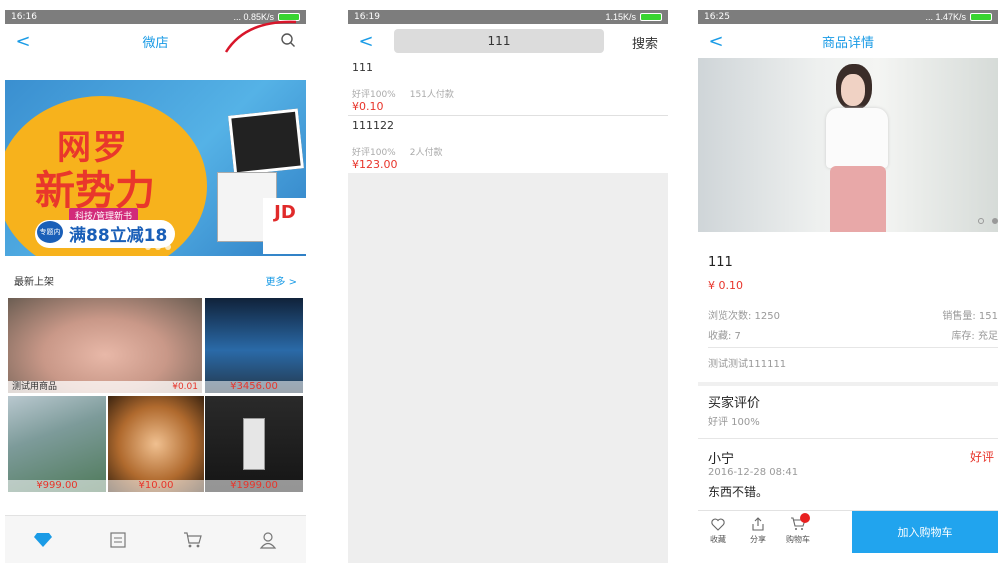  I want to click on stats-row: 浏览次数: 1250 销售量: 151, so click(853, 314).